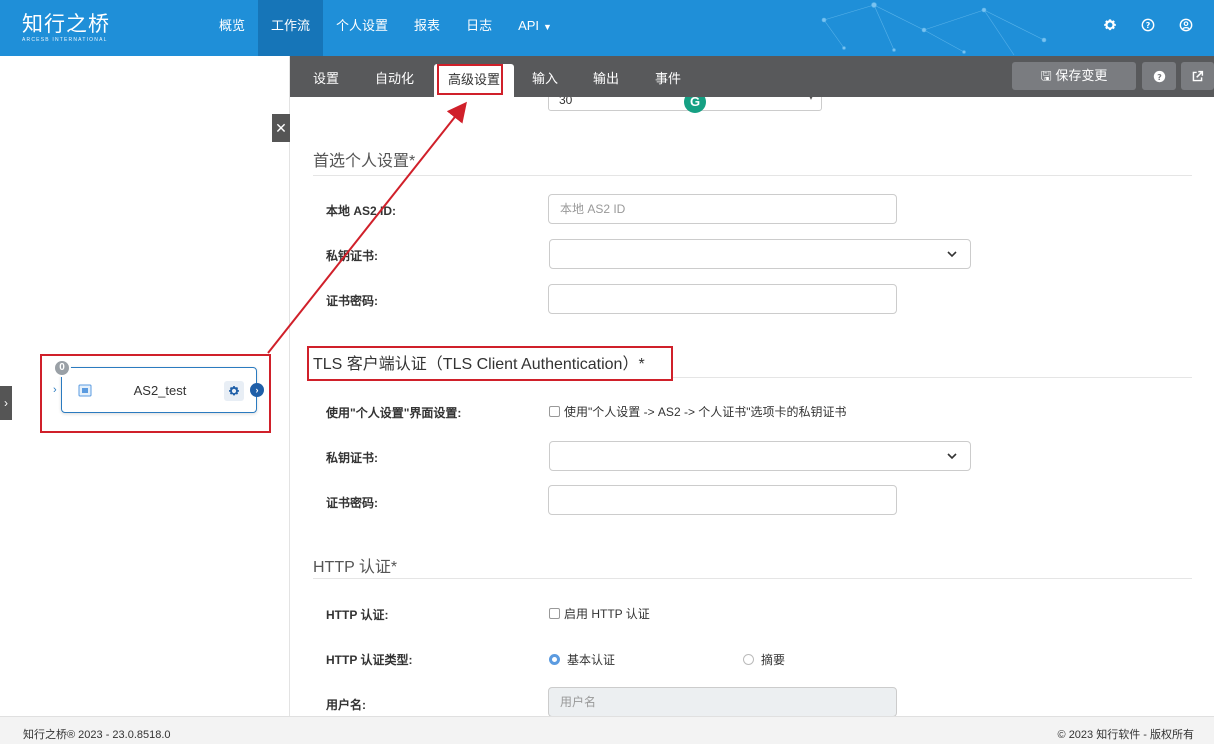 The width and height of the screenshot is (1214, 744). I want to click on logo-subtext: ARCESB INTERNATIONAL, so click(65, 40).